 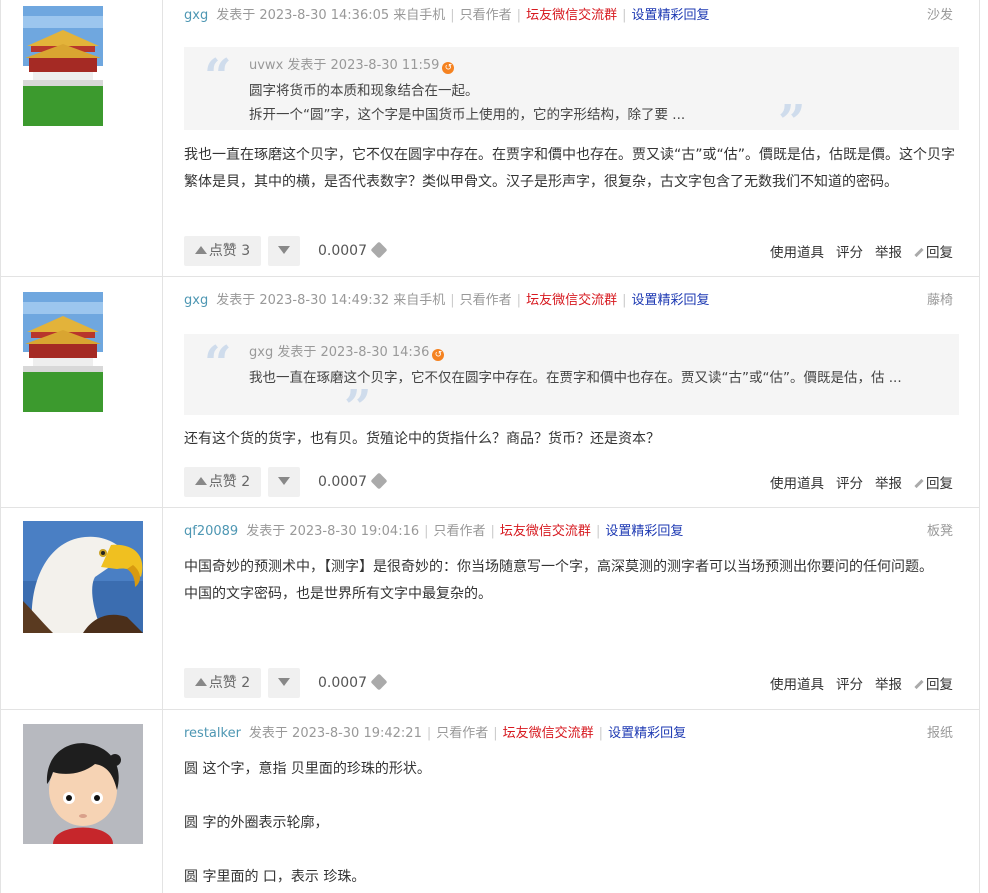 I want to click on floor-label: 报纸, so click(x=940, y=731).